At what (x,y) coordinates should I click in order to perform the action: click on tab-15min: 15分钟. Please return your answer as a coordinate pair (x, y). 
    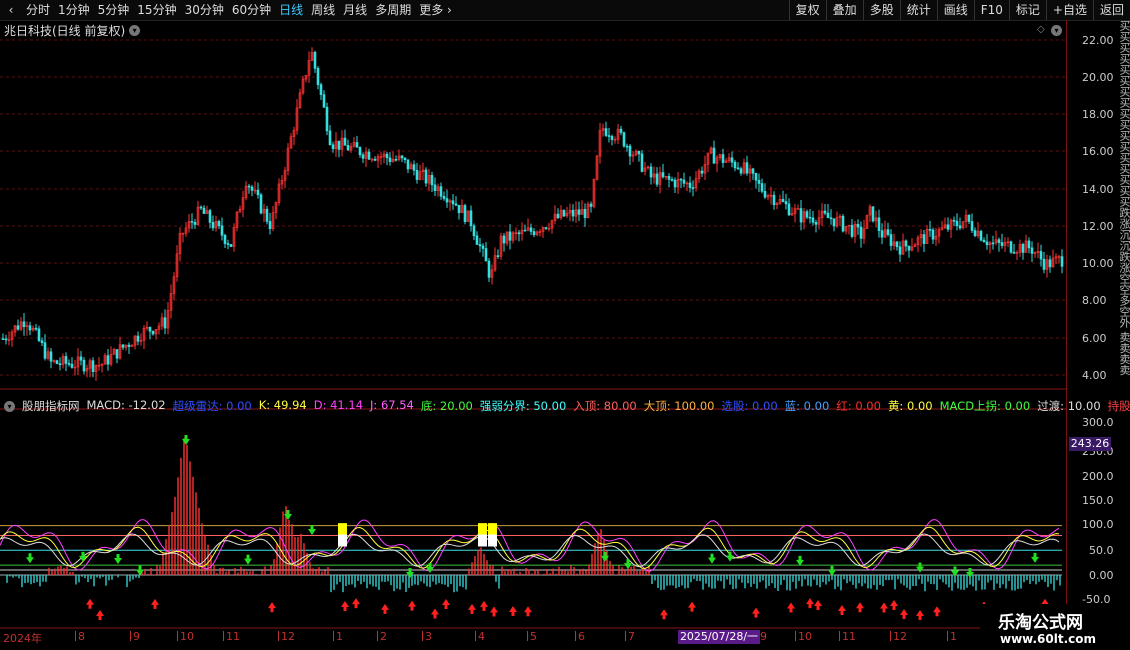
    Looking at the image, I should click on (156, 10).